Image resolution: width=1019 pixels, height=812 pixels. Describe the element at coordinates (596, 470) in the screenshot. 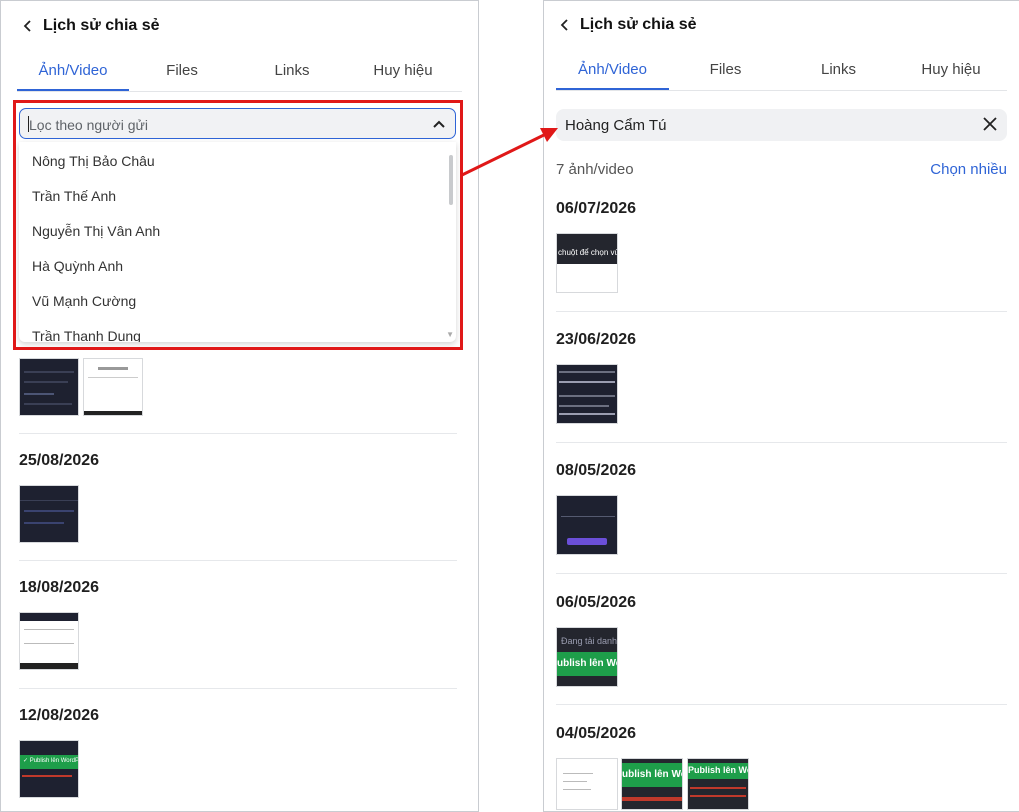

I see `section-date: 08/05/2026` at that location.